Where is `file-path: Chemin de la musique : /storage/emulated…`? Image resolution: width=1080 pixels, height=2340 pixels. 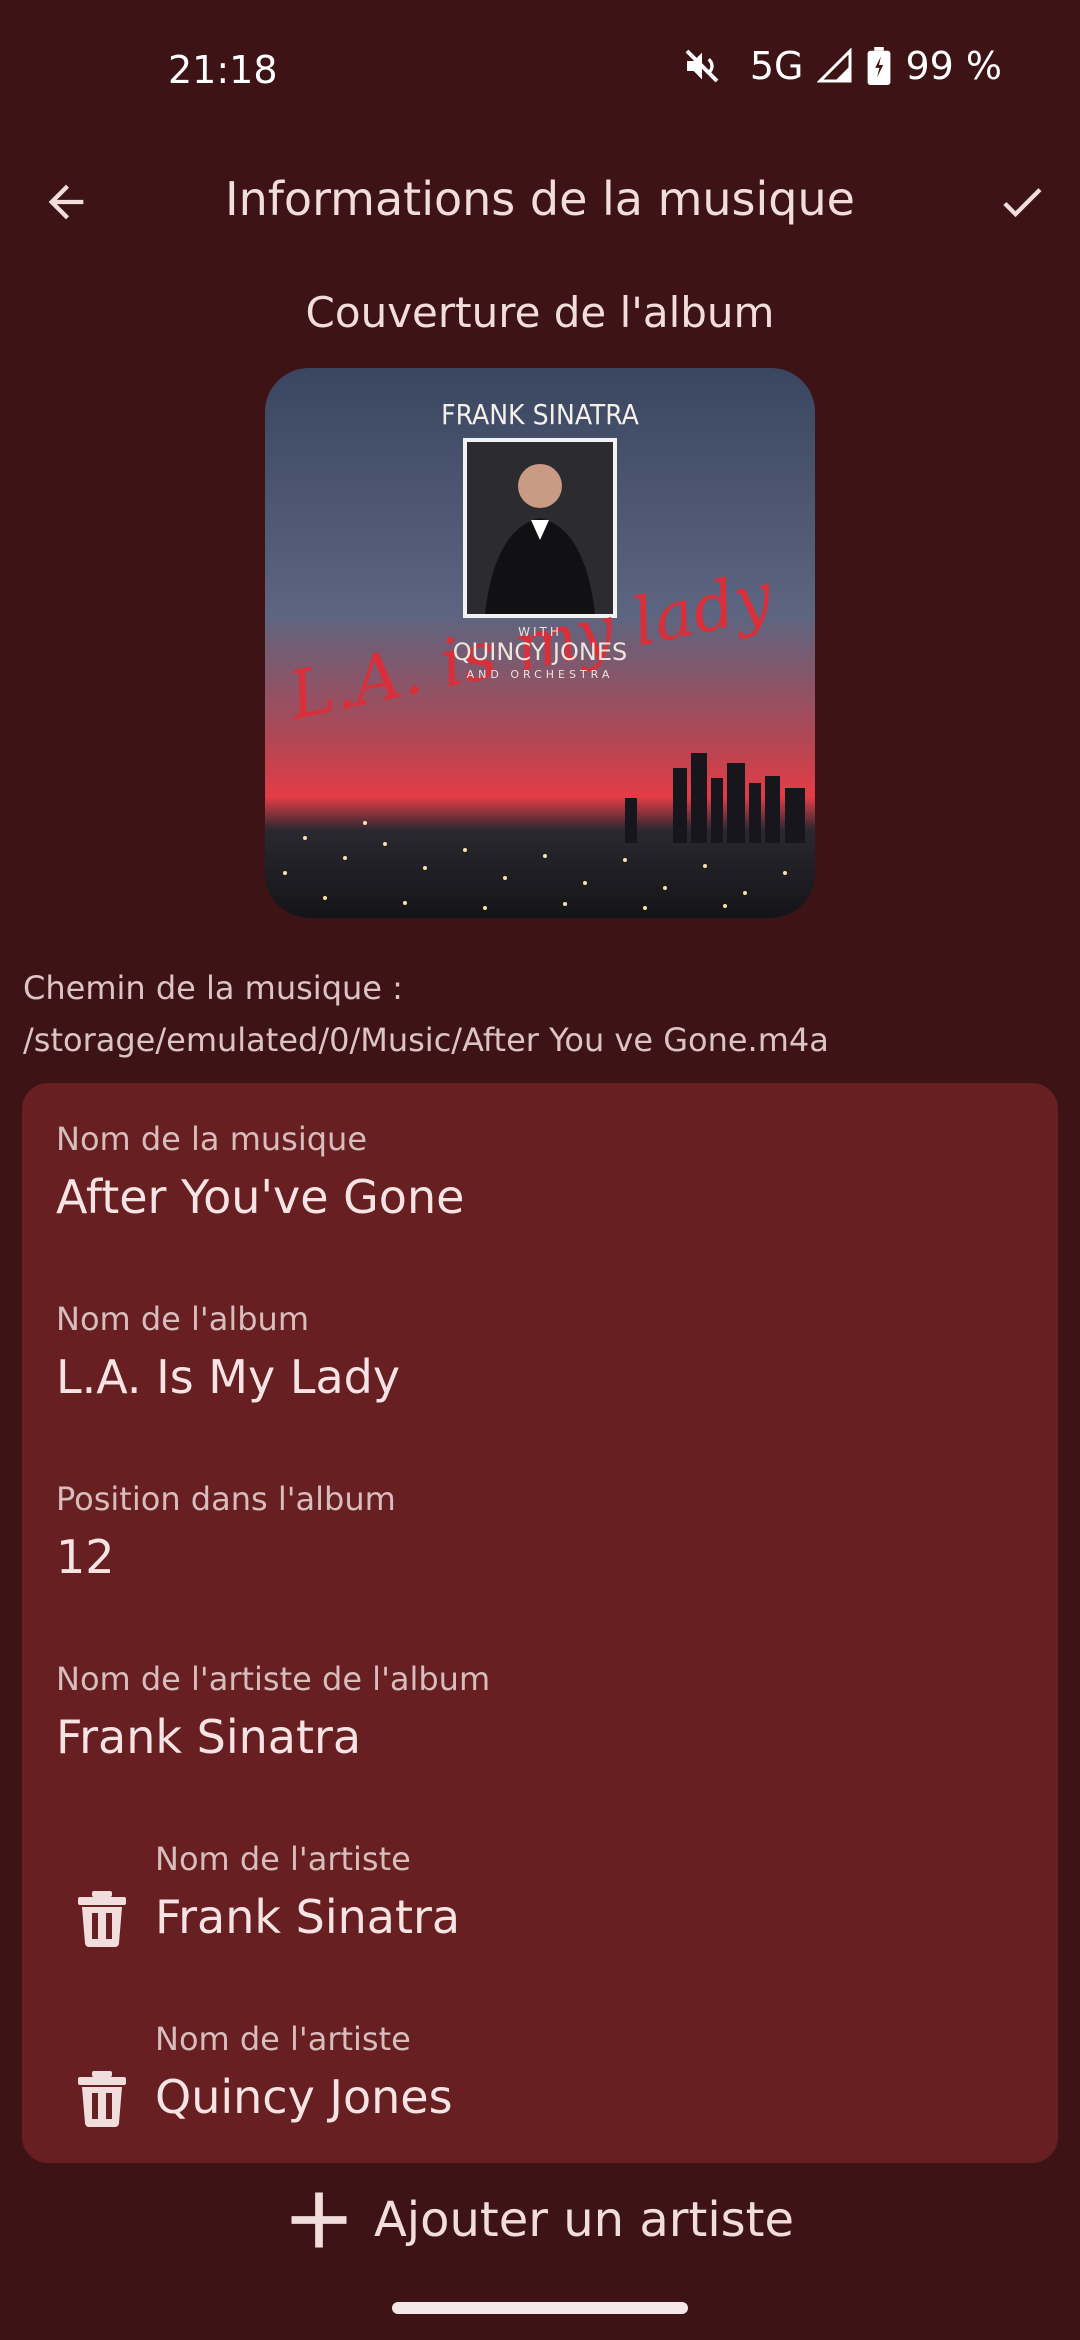
file-path: Chemin de la musique : /storage/emulated… is located at coordinates (543, 1014).